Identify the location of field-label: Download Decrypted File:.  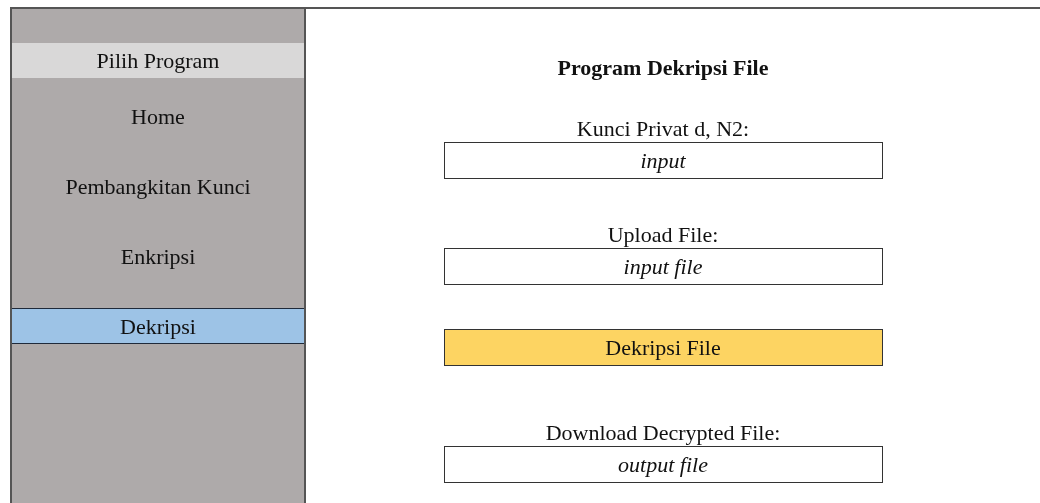
(663, 433).